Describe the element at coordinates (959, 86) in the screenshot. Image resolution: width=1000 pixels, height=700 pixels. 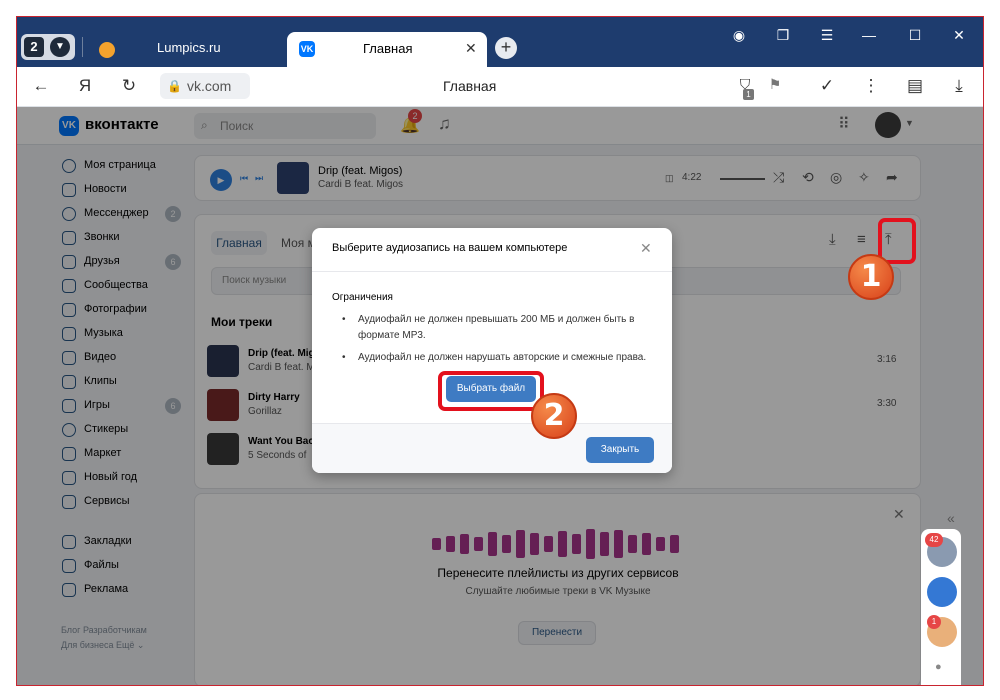
I see `download-icon: ⤓` at that location.